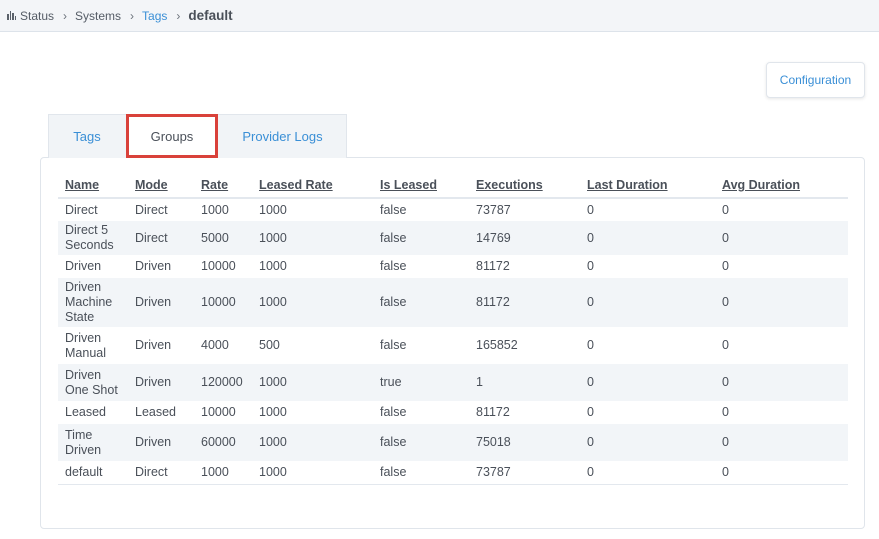 This screenshot has height=539, width=879. What do you see at coordinates (524, 185) in the screenshot?
I see `column-header-executions: Executions` at bounding box center [524, 185].